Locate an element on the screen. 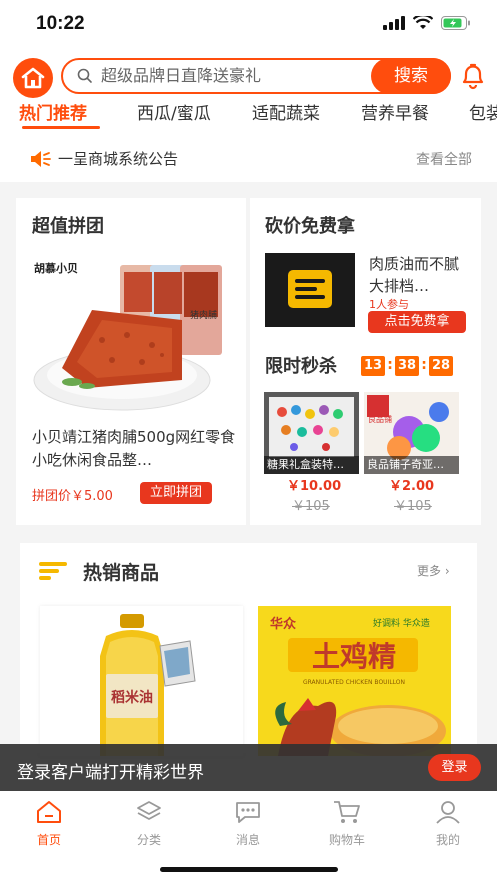 Image resolution: width=497 pixels, height=883 pixels. wifi-icon is located at coordinates (423, 22).